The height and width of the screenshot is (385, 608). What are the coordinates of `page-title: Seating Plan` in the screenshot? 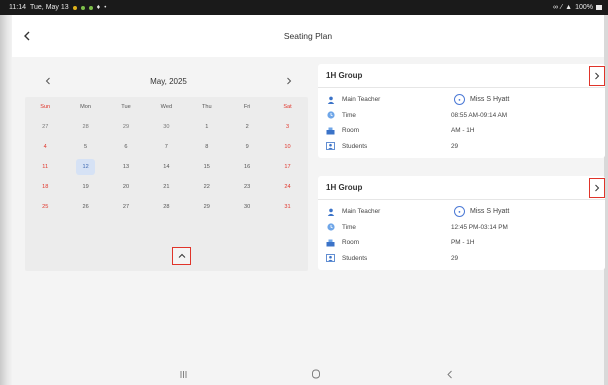 It's located at (308, 36).